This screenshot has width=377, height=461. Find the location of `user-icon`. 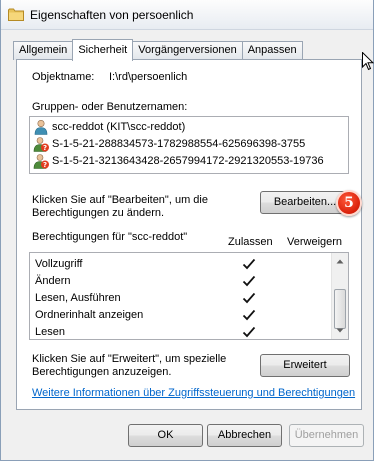

user-icon is located at coordinates (41, 127).